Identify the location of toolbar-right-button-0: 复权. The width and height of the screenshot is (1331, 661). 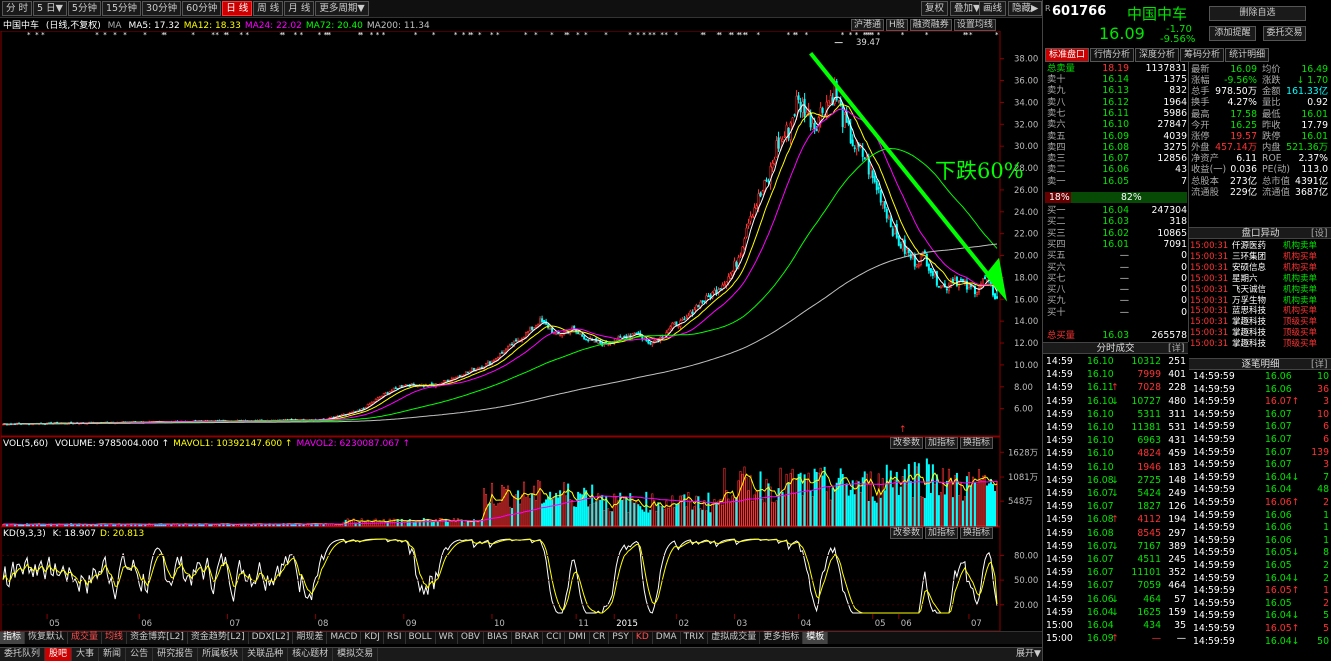
(935, 8).